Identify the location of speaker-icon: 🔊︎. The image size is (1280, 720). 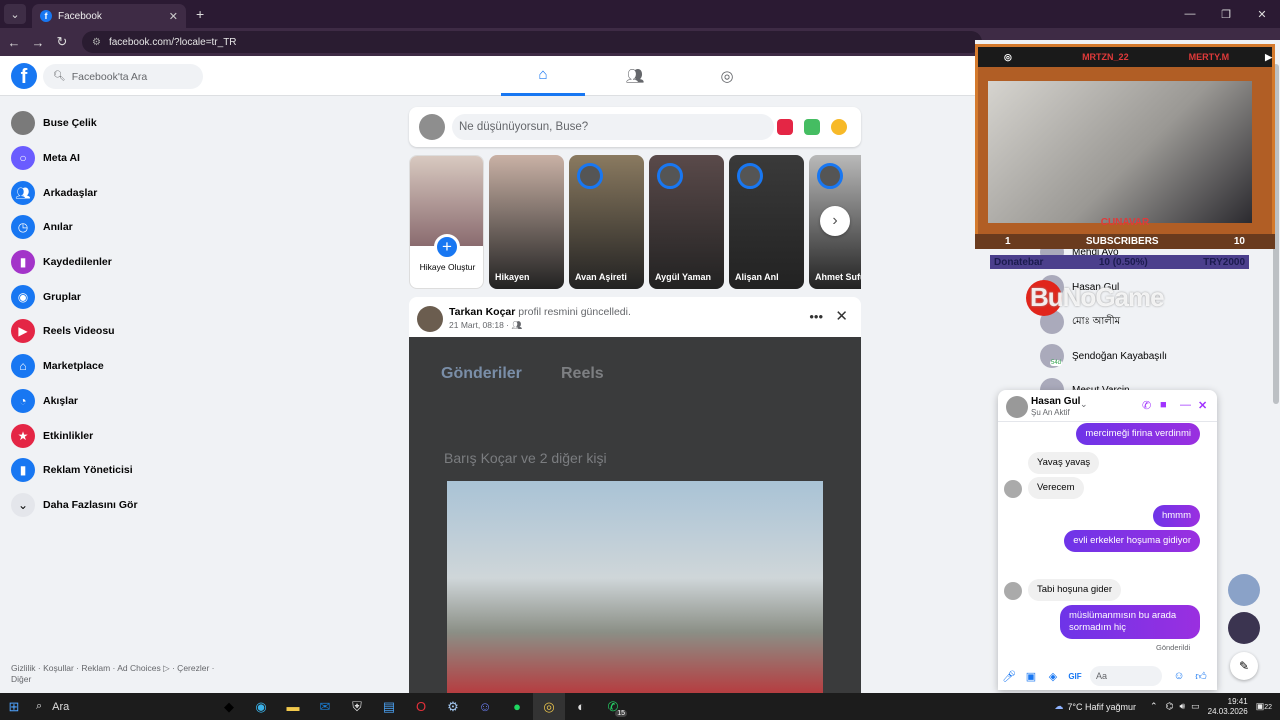
(1182, 706).